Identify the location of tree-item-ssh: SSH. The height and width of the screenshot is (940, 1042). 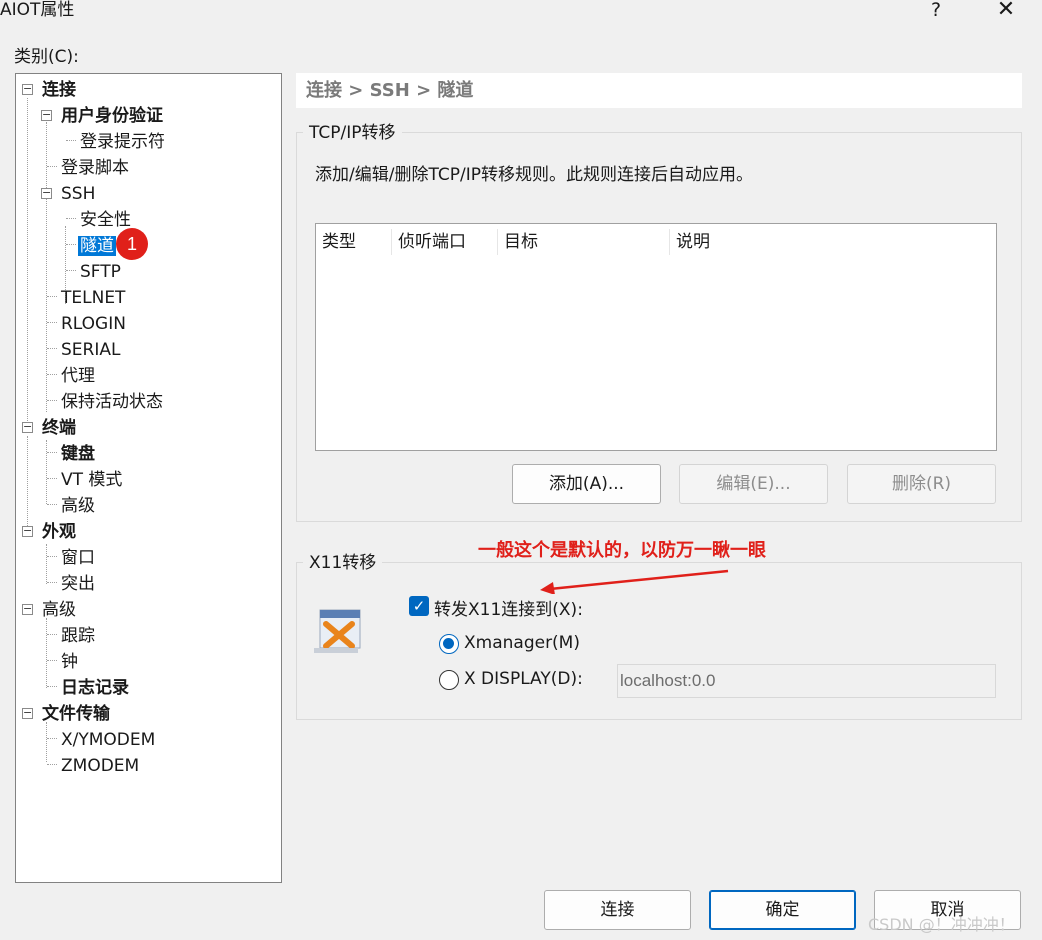
(78, 194).